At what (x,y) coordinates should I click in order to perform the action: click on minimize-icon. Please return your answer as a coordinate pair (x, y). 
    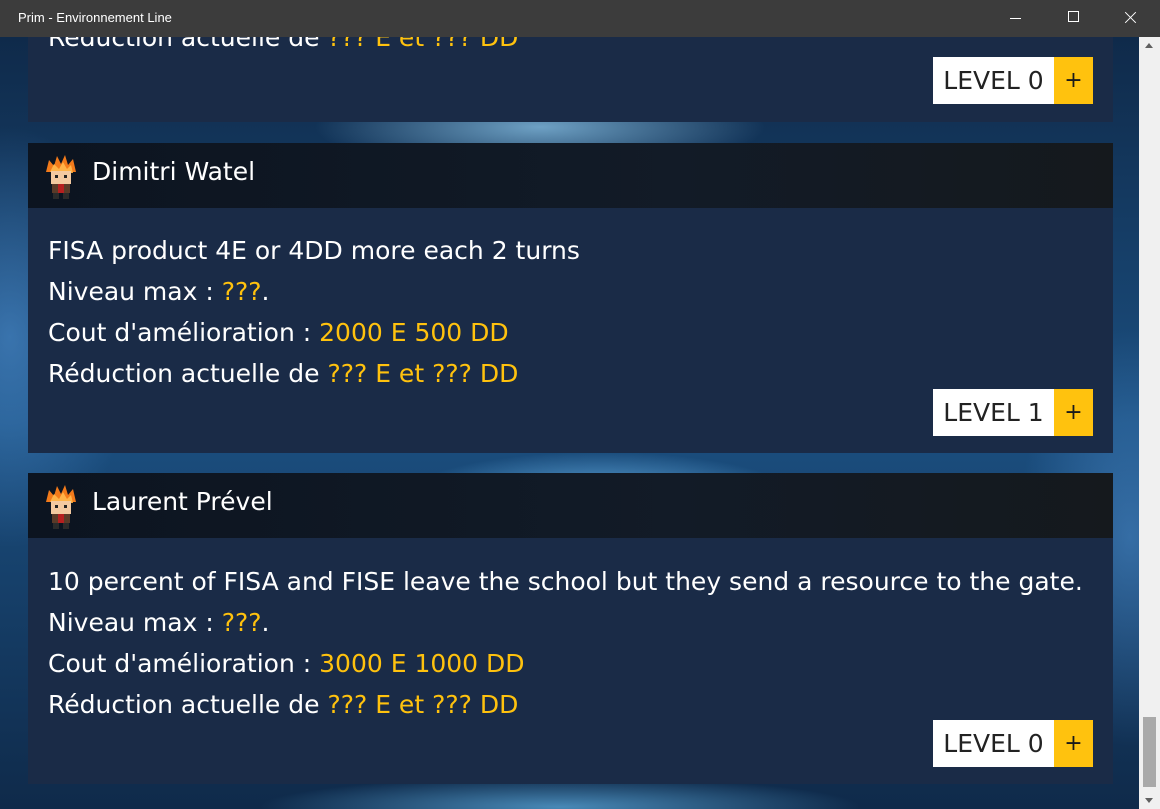
    Looking at the image, I should click on (1016, 18).